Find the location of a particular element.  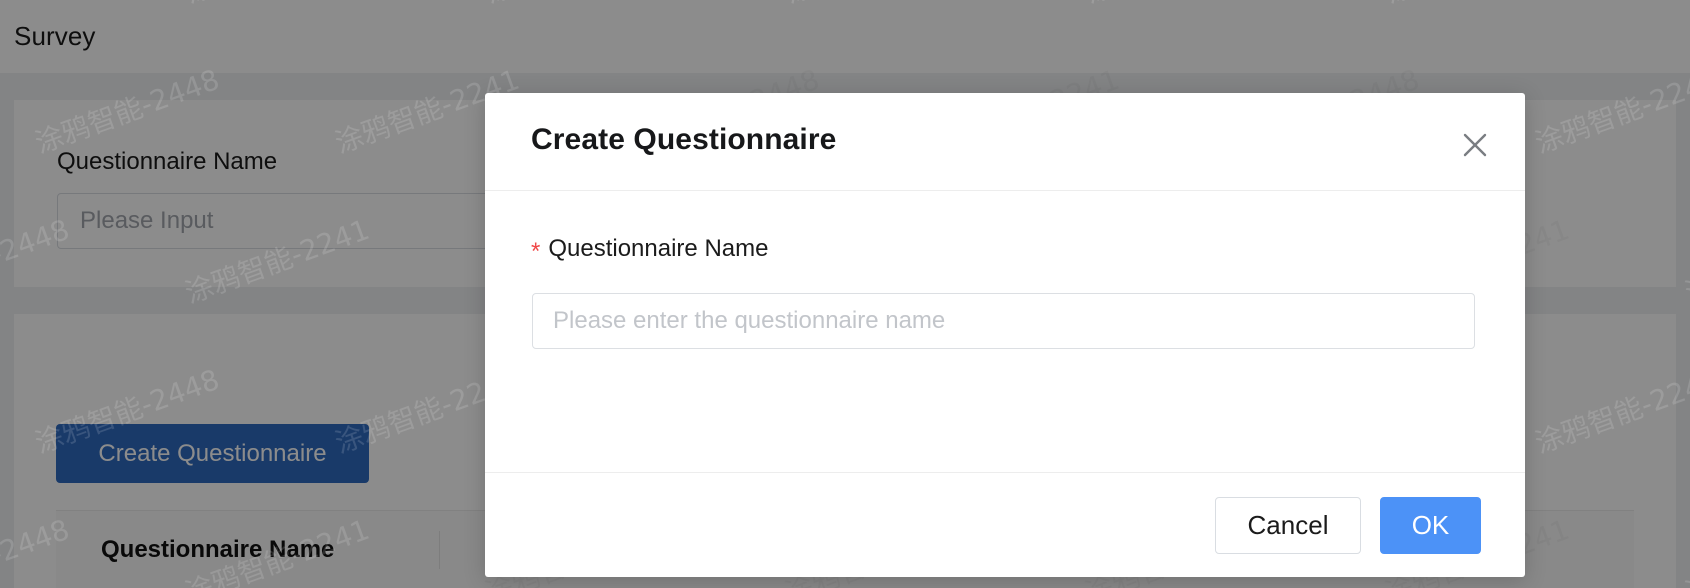

dialog-header: Create Questionnaire is located at coordinates (1005, 142).